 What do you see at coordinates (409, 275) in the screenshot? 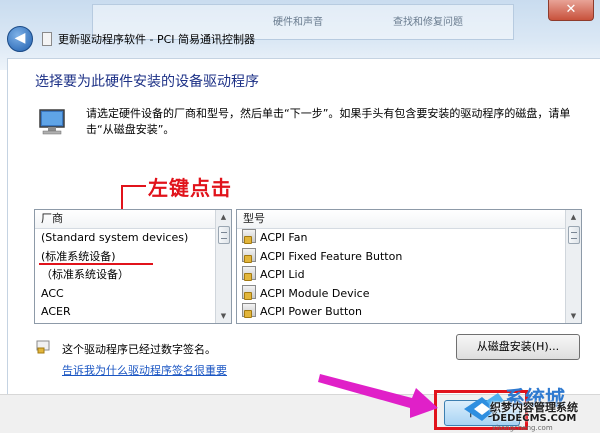
I see `list-item: ACPI Lid` at bounding box center [409, 275].